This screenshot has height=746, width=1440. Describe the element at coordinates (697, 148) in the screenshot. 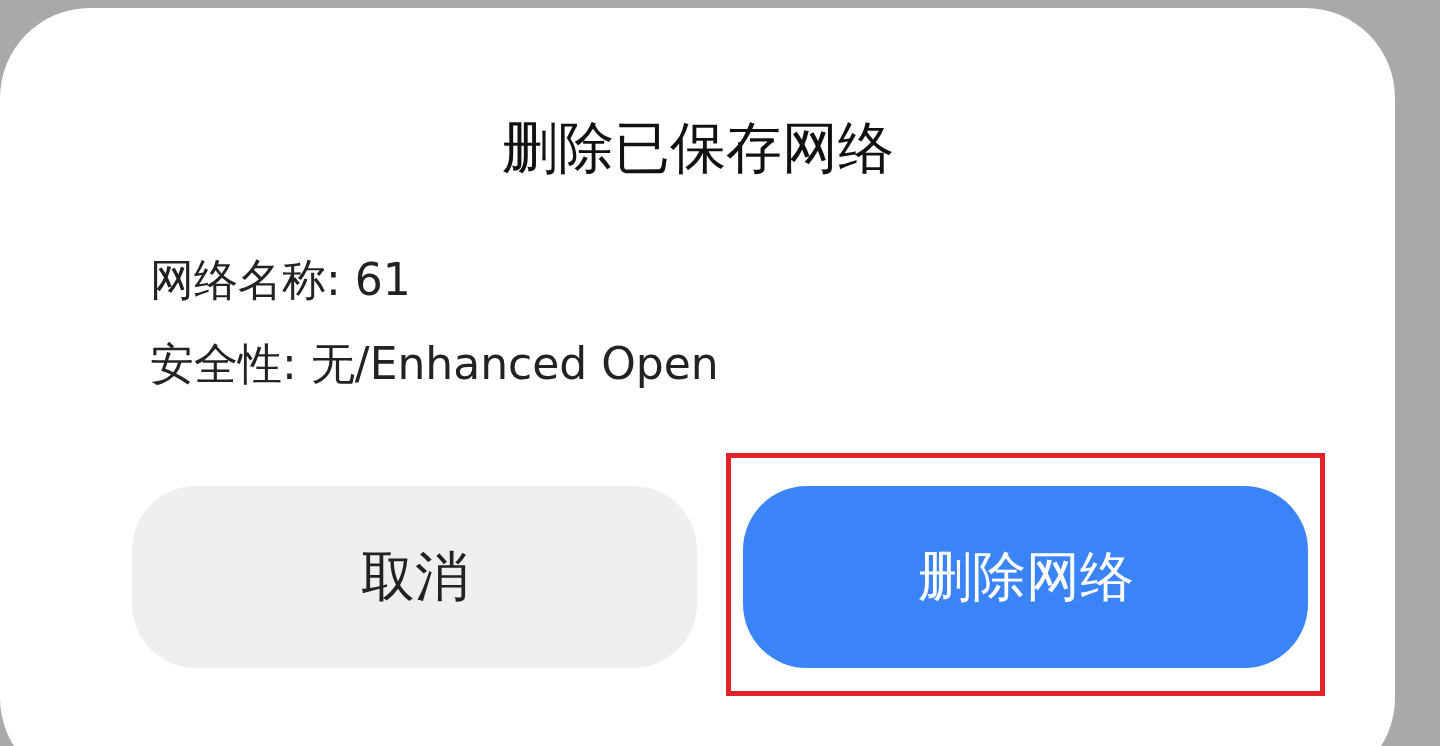

I see `dialog-title: 删除已保存网络` at that location.